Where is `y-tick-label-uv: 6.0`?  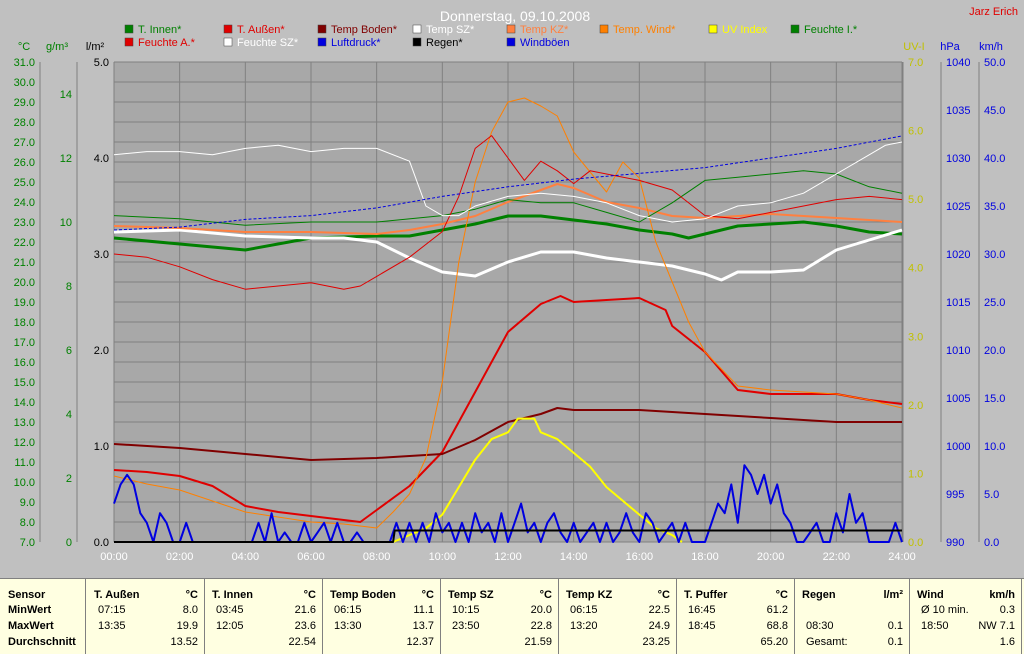 y-tick-label-uv: 6.0 is located at coordinates (915, 132).